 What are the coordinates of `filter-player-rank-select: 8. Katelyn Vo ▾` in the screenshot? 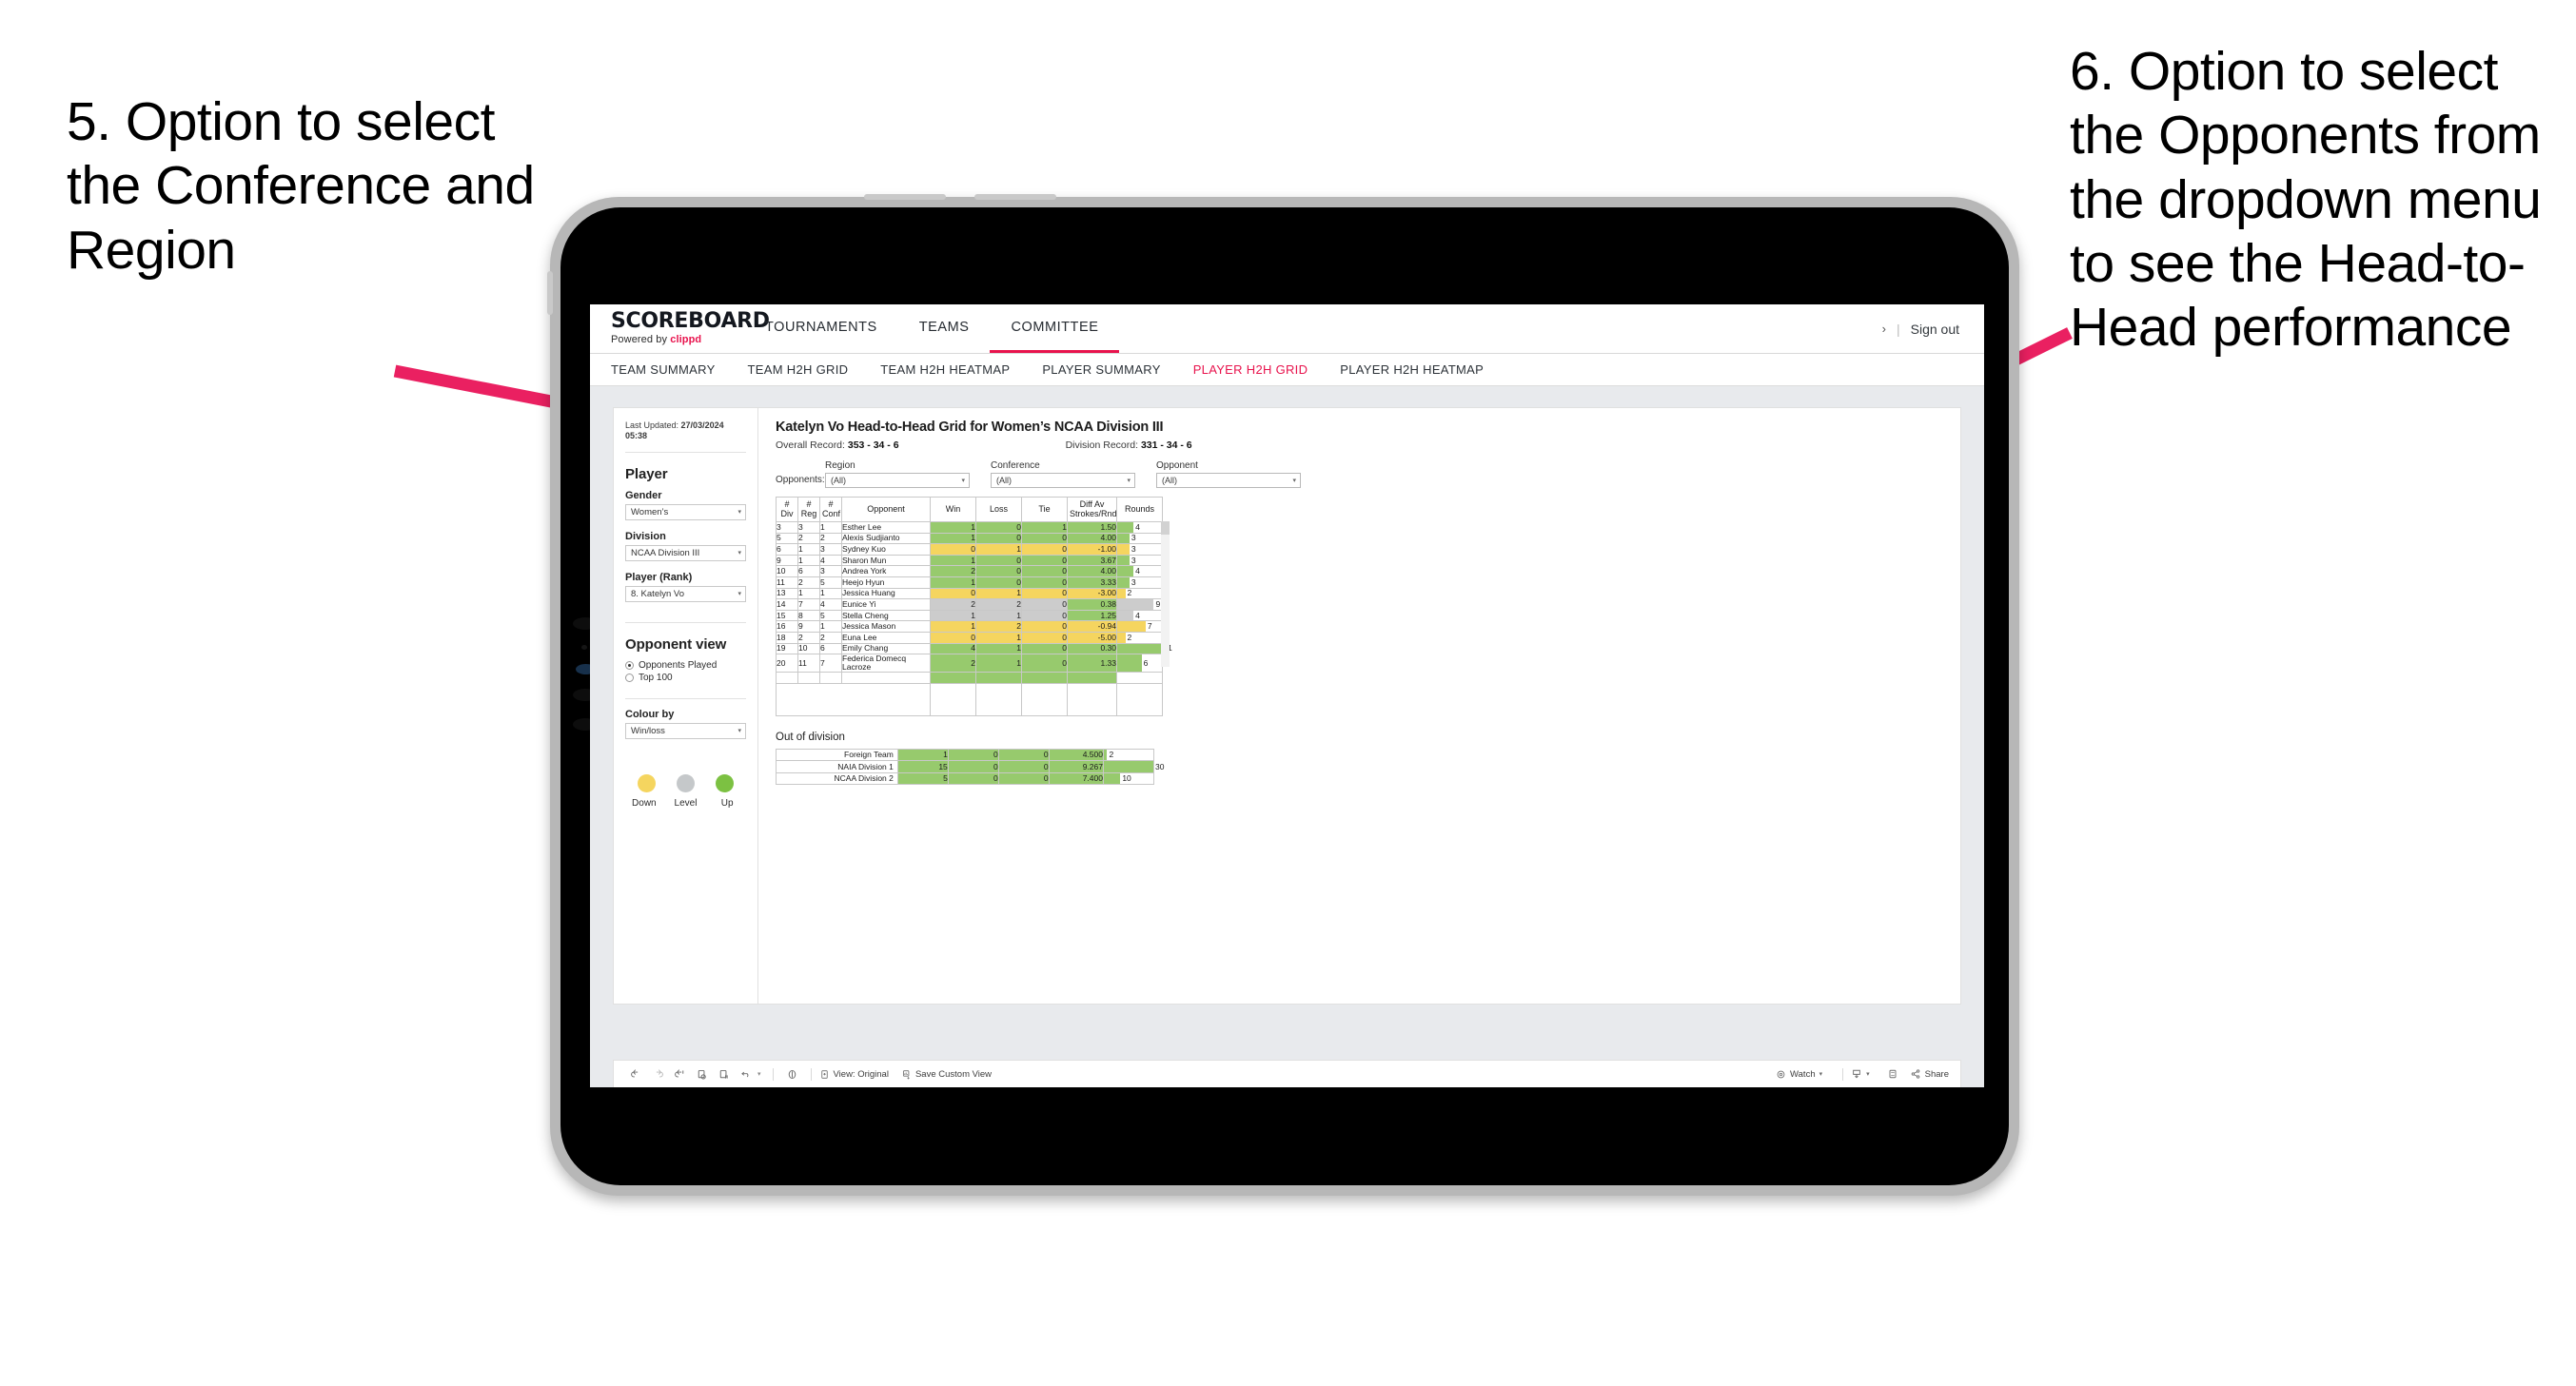 It's located at (685, 593).